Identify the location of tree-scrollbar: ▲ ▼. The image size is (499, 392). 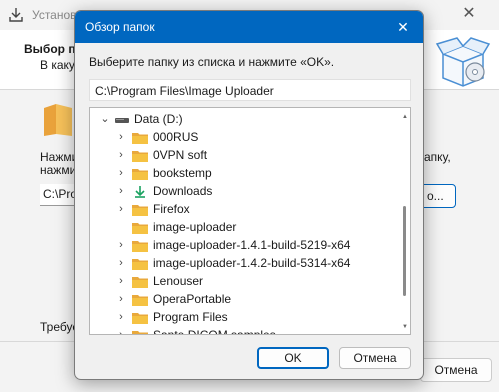
(405, 222).